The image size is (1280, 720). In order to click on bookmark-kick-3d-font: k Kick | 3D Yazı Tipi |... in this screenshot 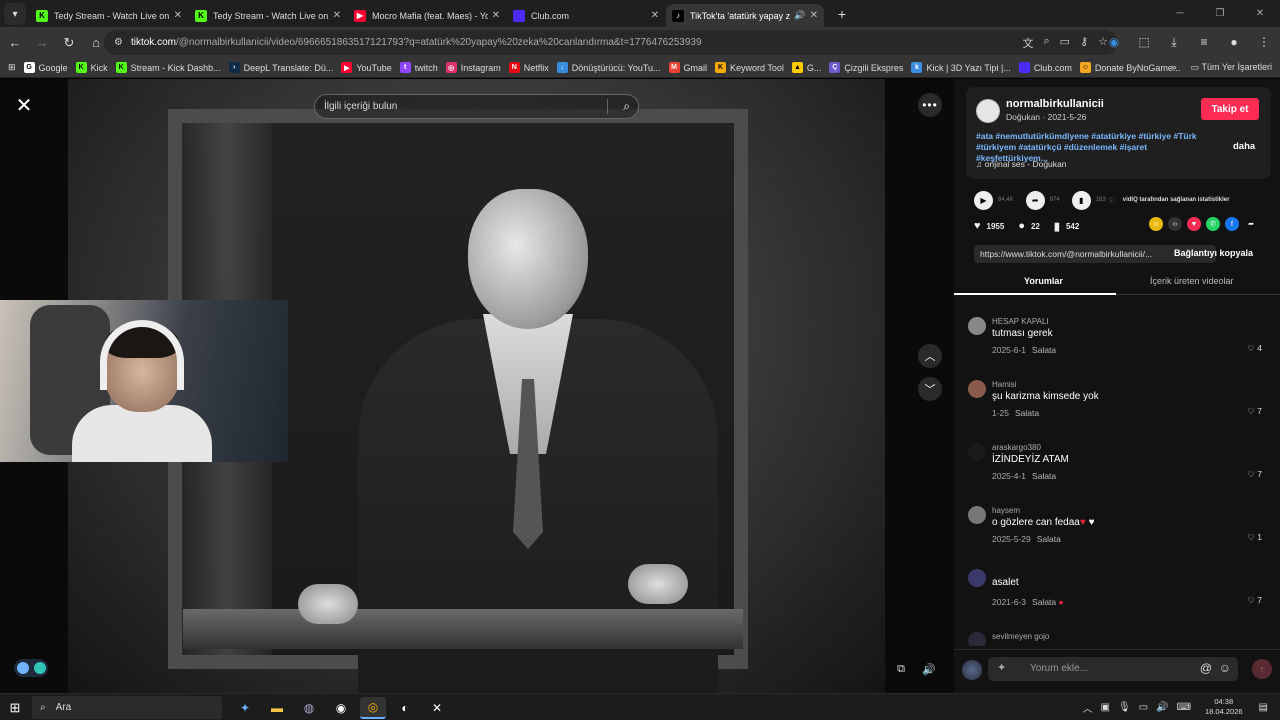, I will do `click(961, 67)`.